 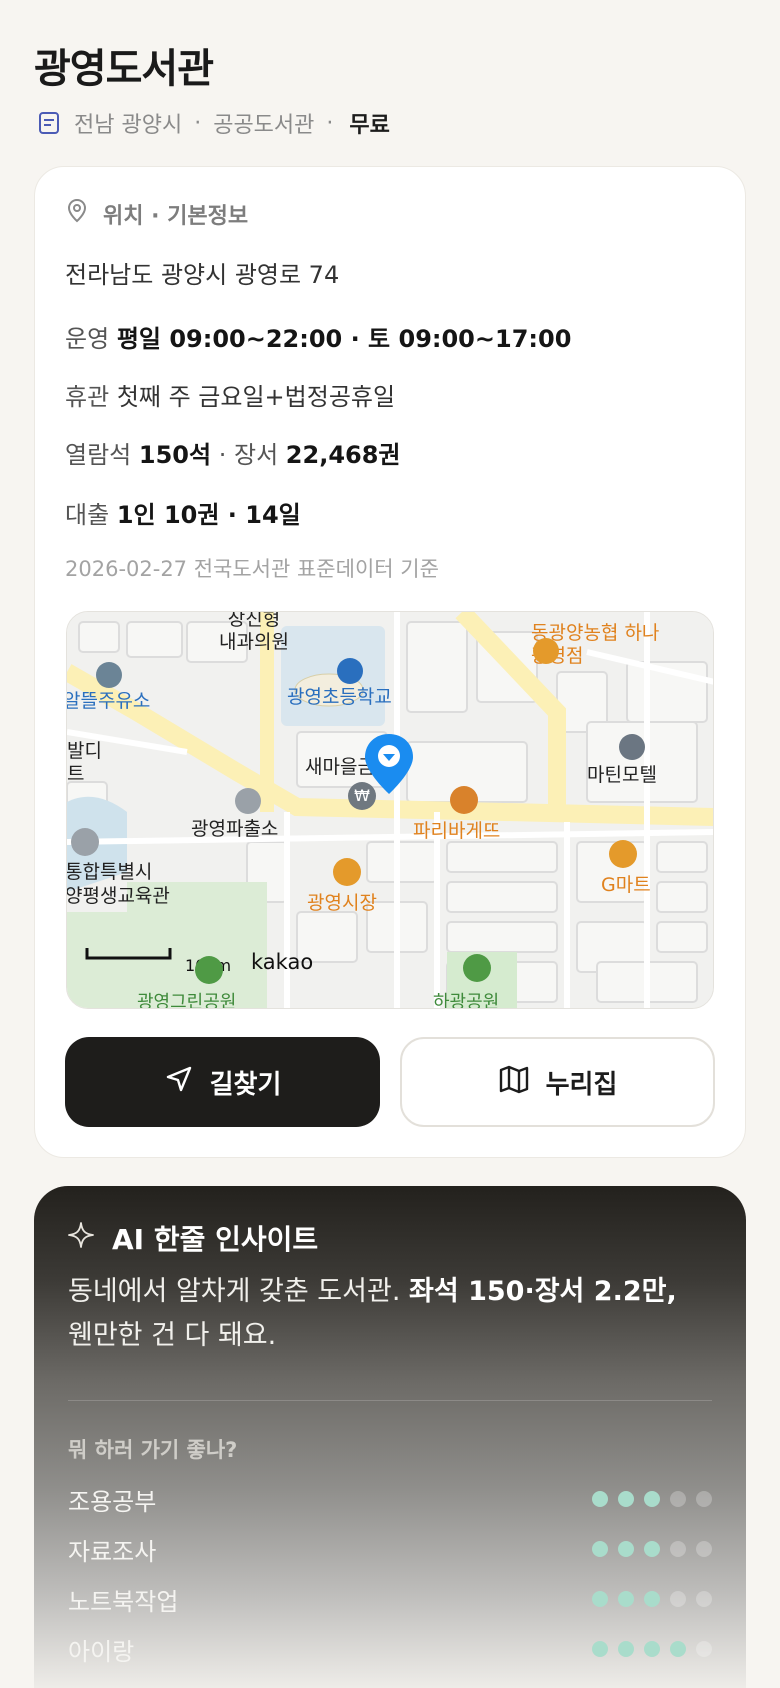 I want to click on loan-value: 1인 10권 · 14일, so click(x=208, y=515).